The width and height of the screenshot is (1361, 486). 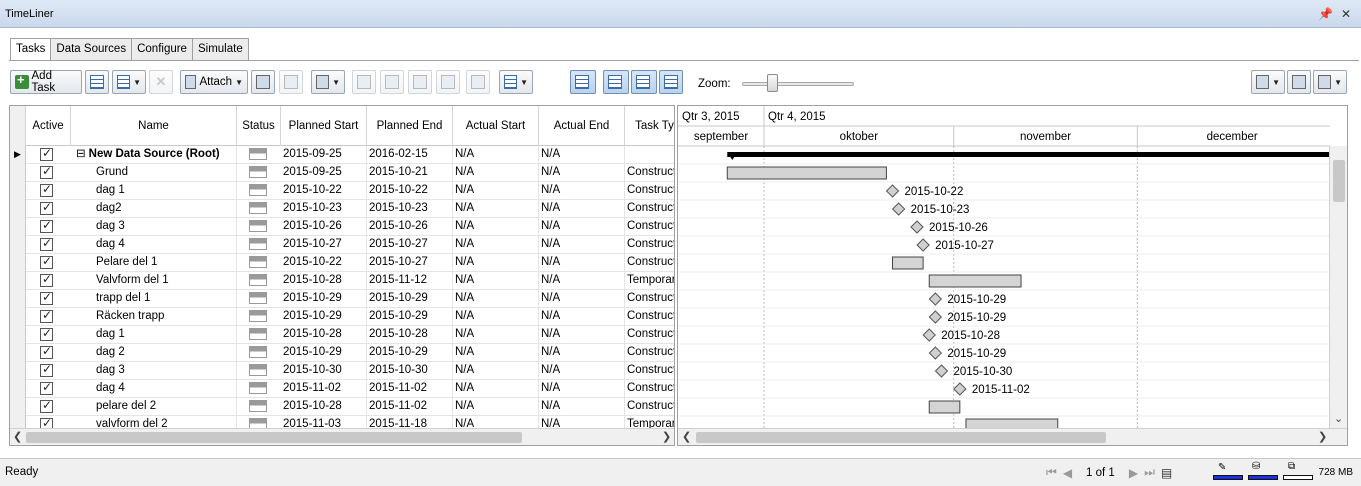 What do you see at coordinates (1338, 287) in the screenshot?
I see `gantt-vertical-scrollbar: ⌄` at bounding box center [1338, 287].